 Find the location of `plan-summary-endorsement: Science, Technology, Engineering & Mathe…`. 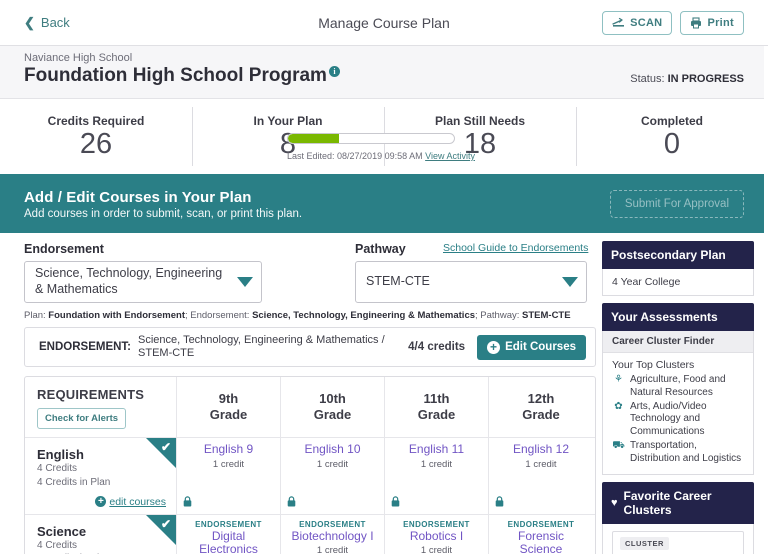

plan-summary-endorsement: Science, Technology, Engineering & Mathe… is located at coordinates (364, 315).